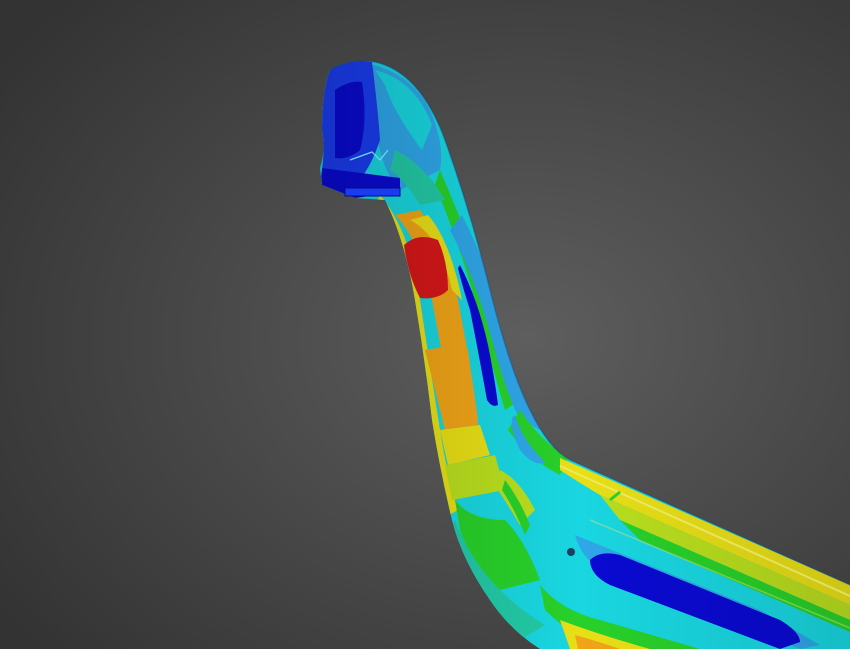 The image size is (850, 649). Describe the element at coordinates (571, 552) in the screenshot. I see `hole-feature` at that location.